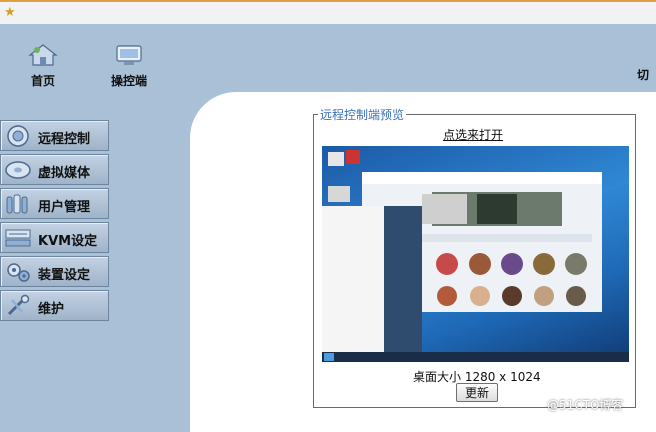 The height and width of the screenshot is (432, 656). Describe the element at coordinates (129, 66) in the screenshot. I see `operator-nav-button: 操控端` at that location.